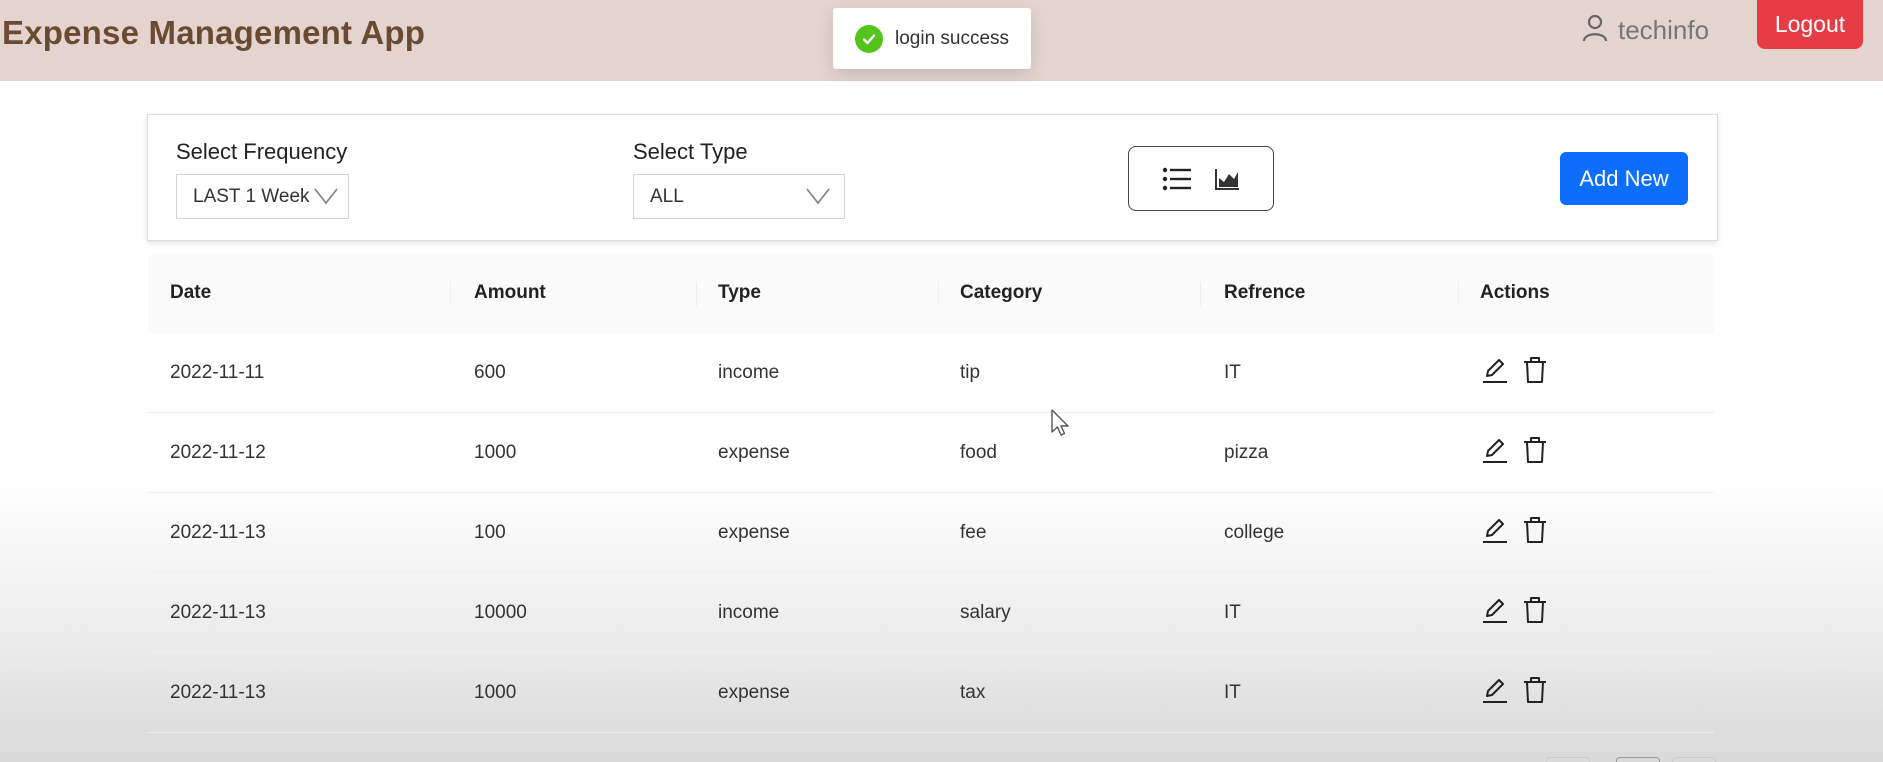 The image size is (1883, 762). I want to click on table-row: 2022-11-13 100 expense fee college, so click(931, 533).